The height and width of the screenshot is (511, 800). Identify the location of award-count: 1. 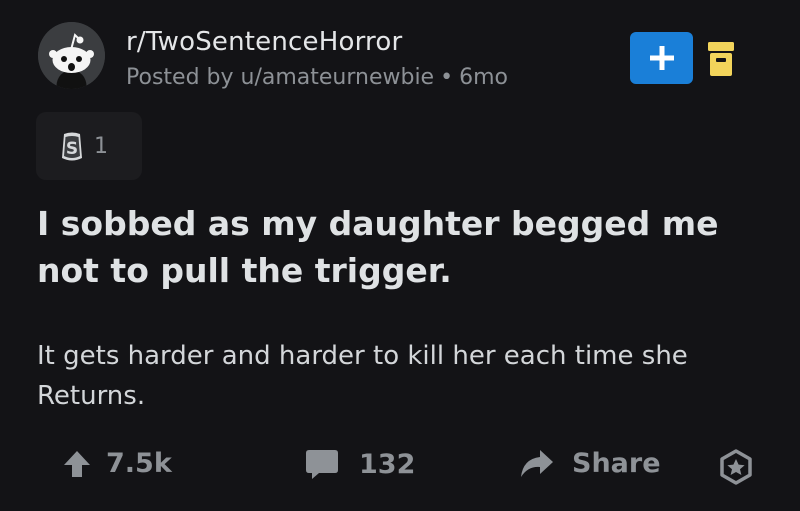
(101, 146).